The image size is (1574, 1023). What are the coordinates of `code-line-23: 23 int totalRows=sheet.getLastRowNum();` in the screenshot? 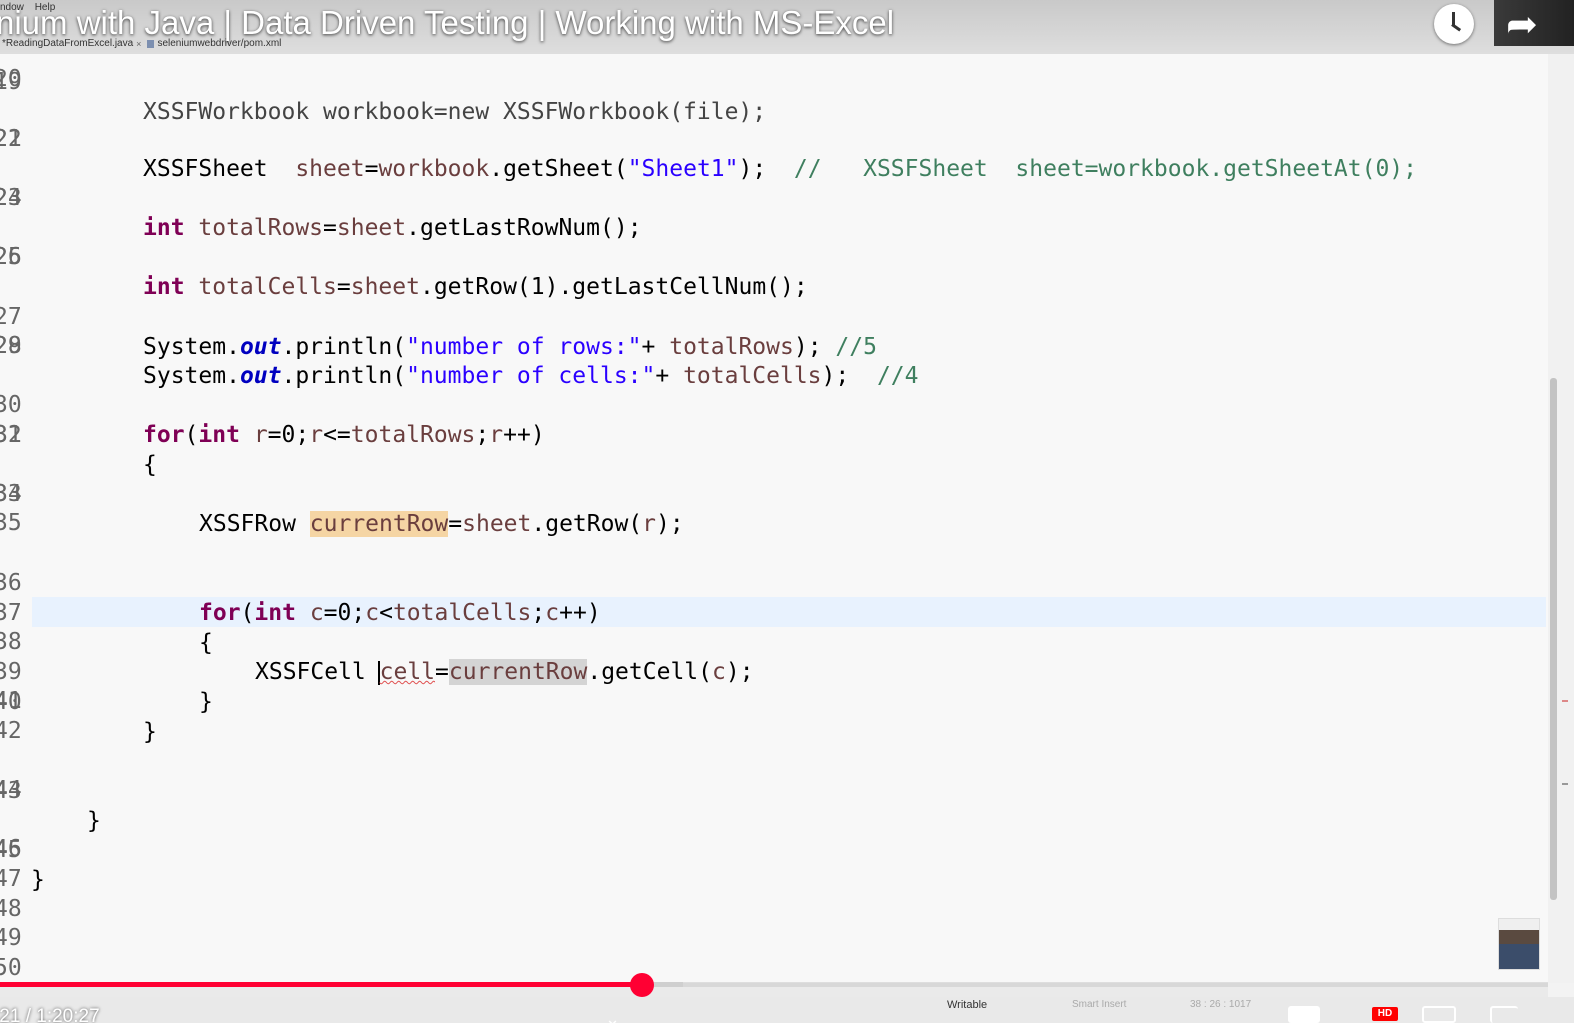 It's located at (770, 197).